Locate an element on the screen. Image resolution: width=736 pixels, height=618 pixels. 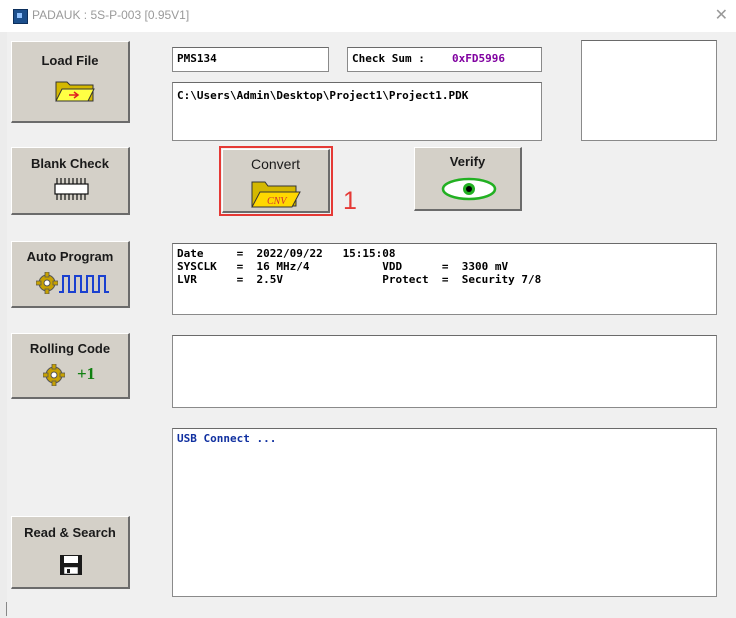
window-title: PADAUK : 5S-P-003 [0.95V1] is located at coordinates (111, 15).